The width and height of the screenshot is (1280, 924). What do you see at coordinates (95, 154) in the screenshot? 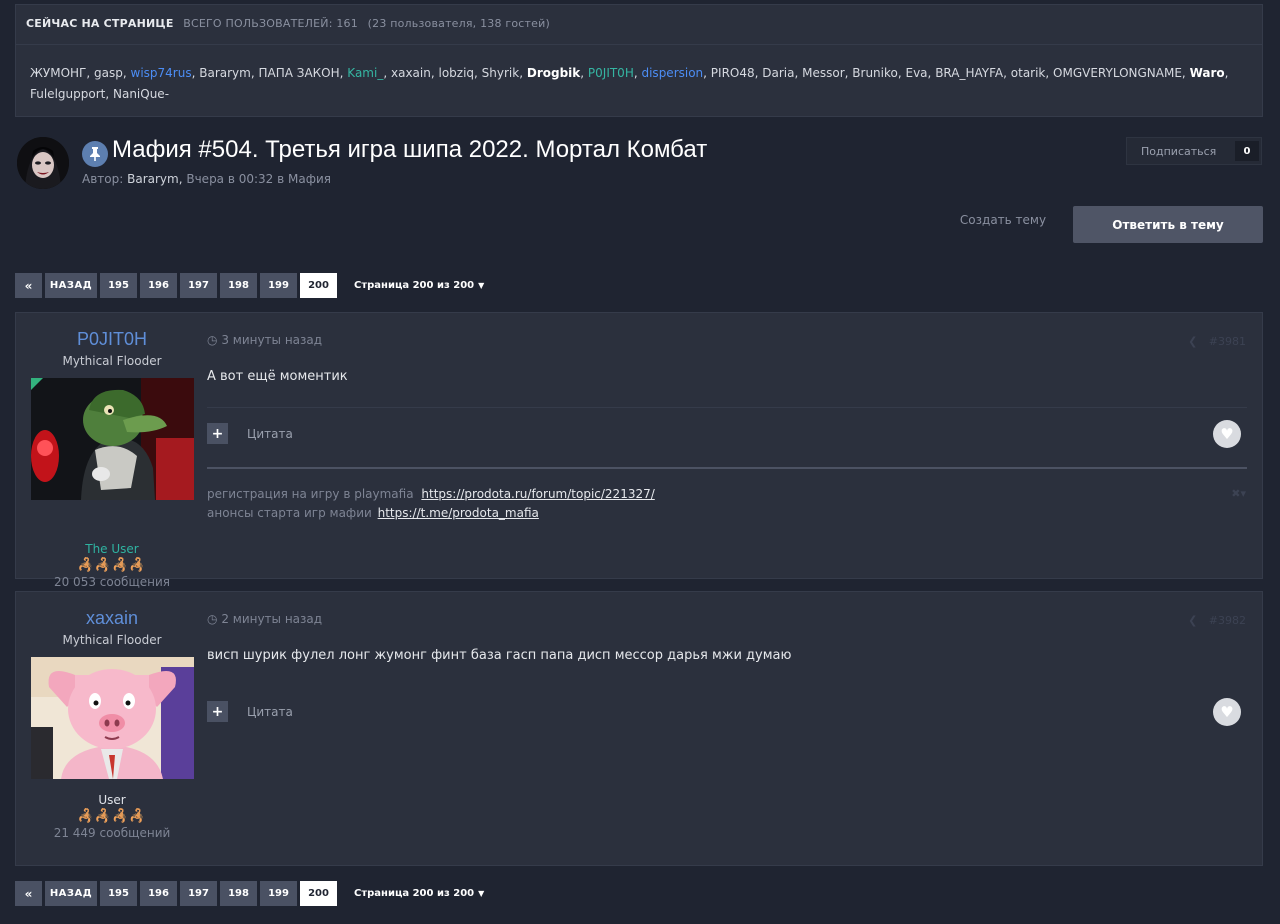
I see `pin-icon` at bounding box center [95, 154].